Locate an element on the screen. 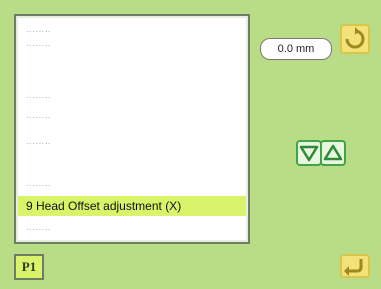 The height and width of the screenshot is (289, 381). triangle-down-icon is located at coordinates (309, 153).